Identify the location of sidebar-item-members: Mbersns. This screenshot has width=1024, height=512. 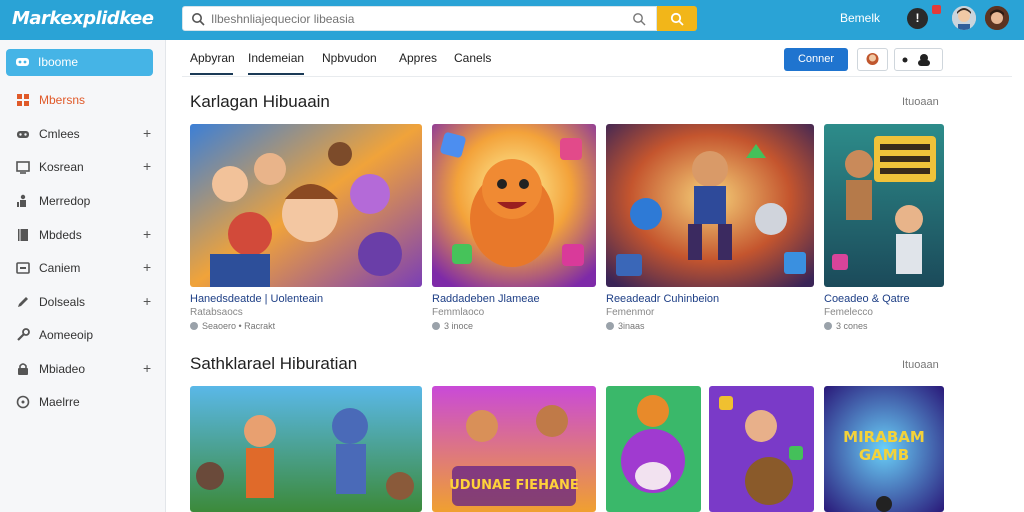
(83, 101).